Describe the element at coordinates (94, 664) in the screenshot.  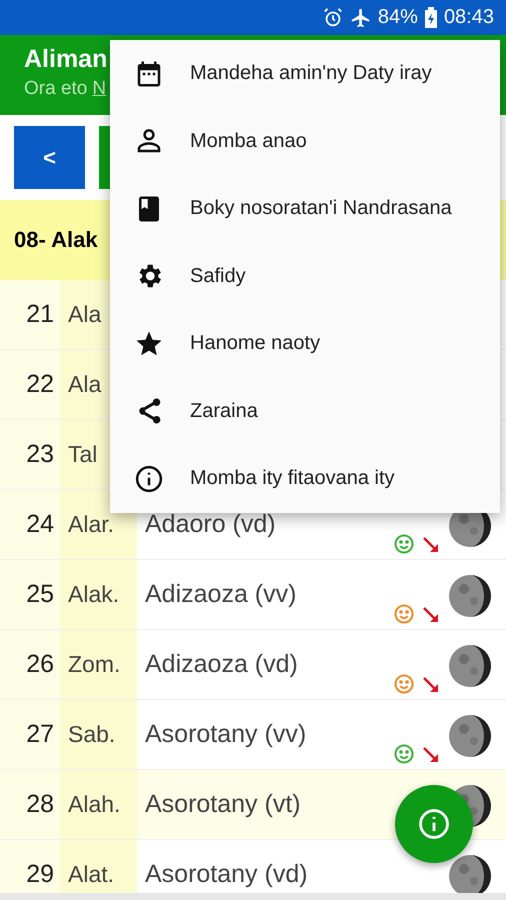
I see `weekday: Zom.` at that location.